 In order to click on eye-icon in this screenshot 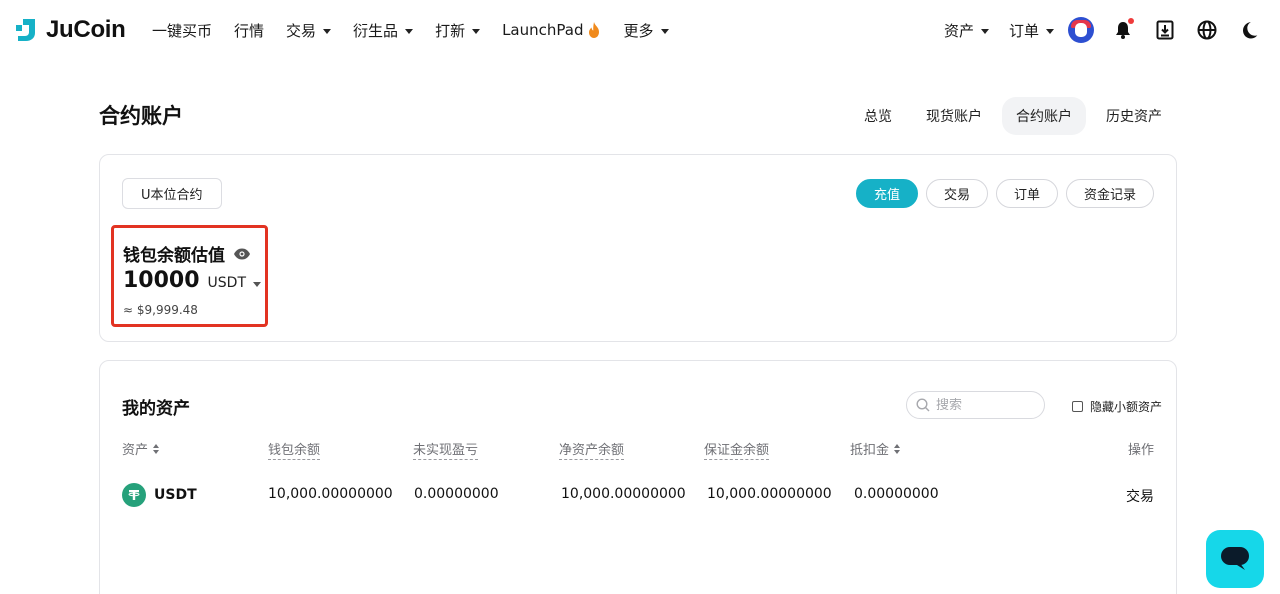, I will do `click(242, 254)`.